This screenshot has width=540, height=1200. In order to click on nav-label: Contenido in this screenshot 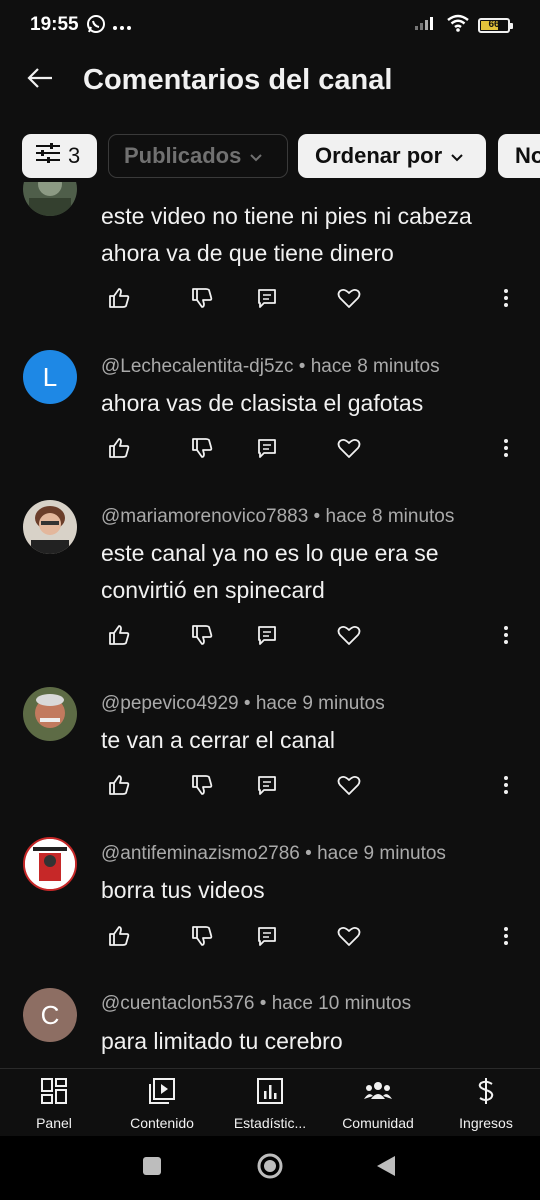, I will do `click(162, 1123)`.